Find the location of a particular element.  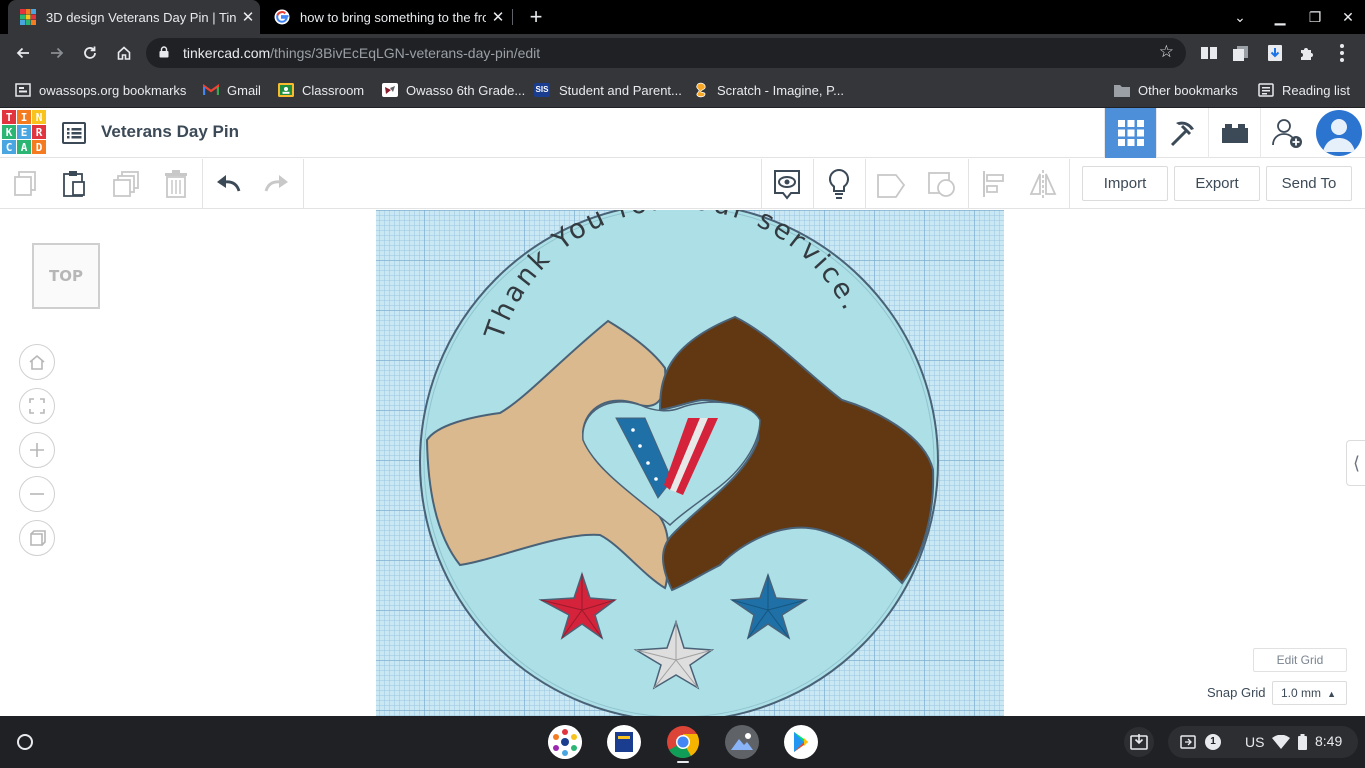

mirror-button is located at coordinates (1043, 184).